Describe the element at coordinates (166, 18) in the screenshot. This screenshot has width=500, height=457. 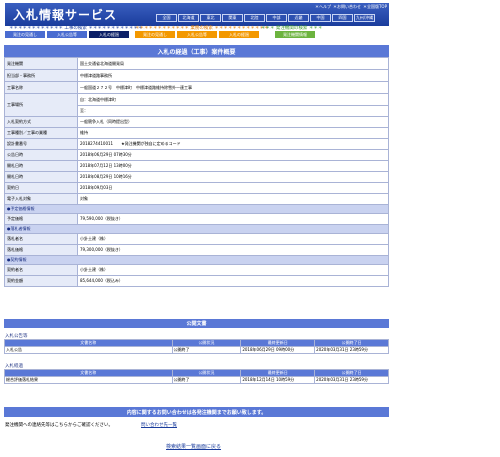
I see `region-button: 全国` at that location.